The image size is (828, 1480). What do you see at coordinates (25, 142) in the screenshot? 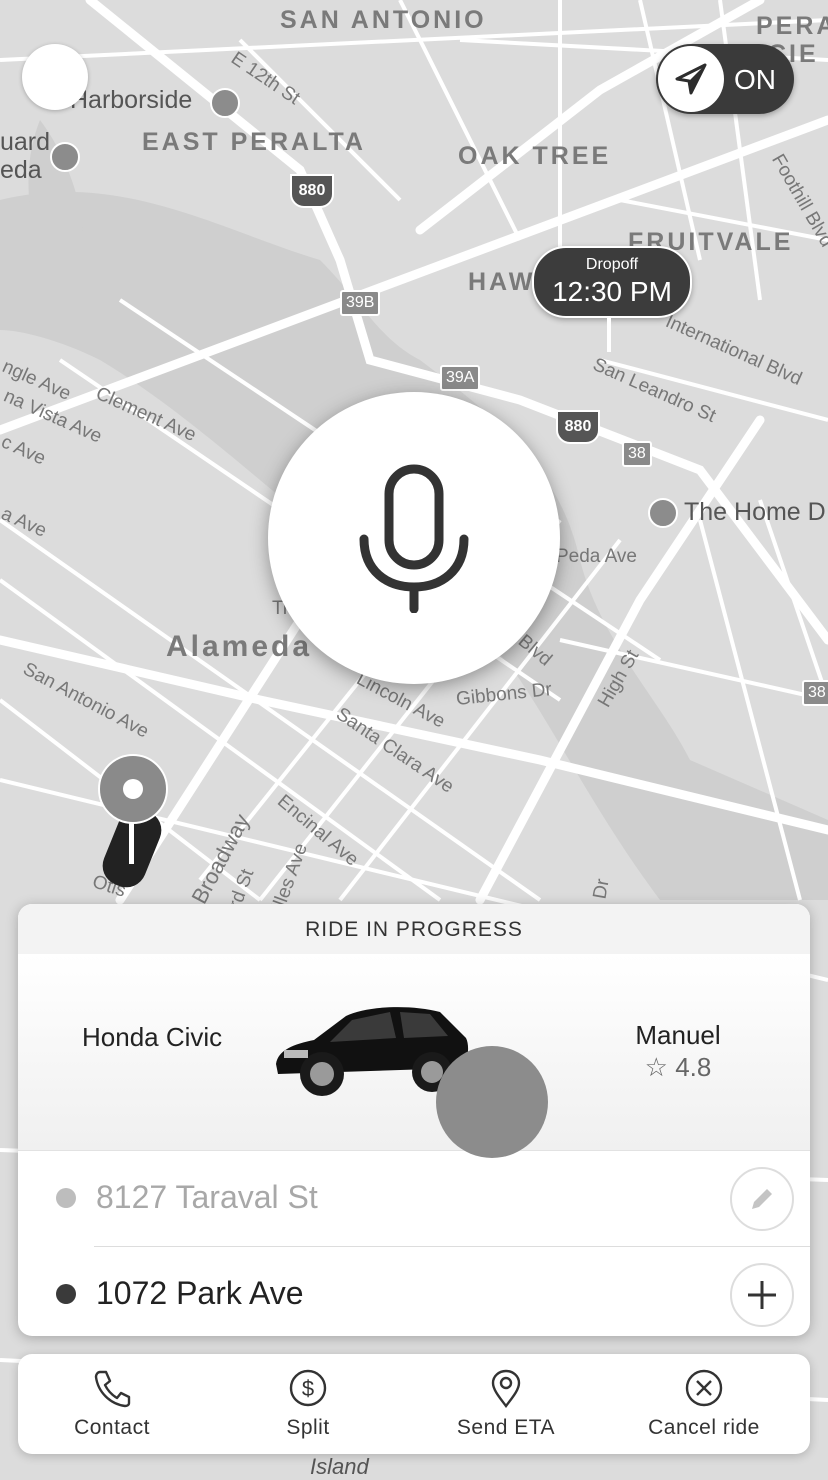
I see `map-label-poi: uard` at bounding box center [25, 142].